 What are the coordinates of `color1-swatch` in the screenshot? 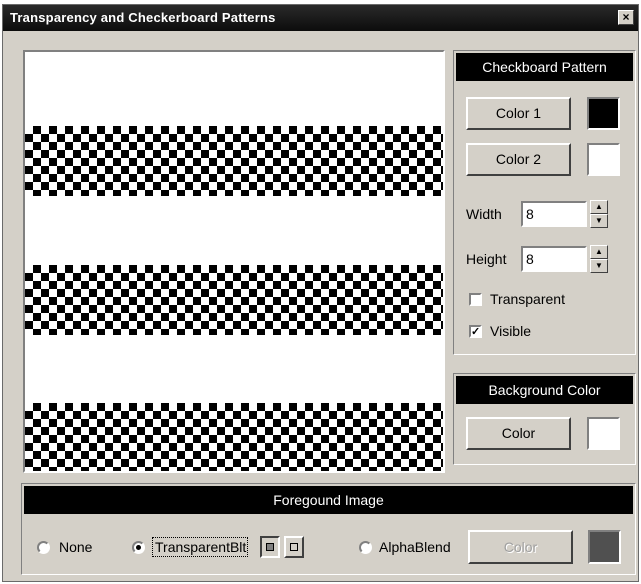 It's located at (603, 113).